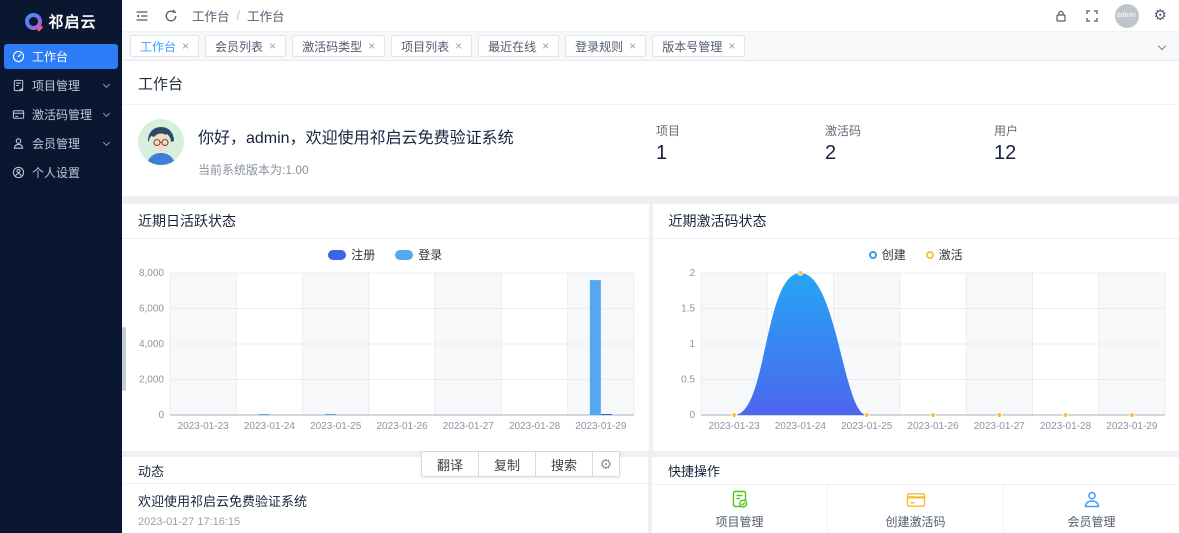 The image size is (1179, 533). Describe the element at coordinates (161, 142) in the screenshot. I see `welcome-avatar` at that location.